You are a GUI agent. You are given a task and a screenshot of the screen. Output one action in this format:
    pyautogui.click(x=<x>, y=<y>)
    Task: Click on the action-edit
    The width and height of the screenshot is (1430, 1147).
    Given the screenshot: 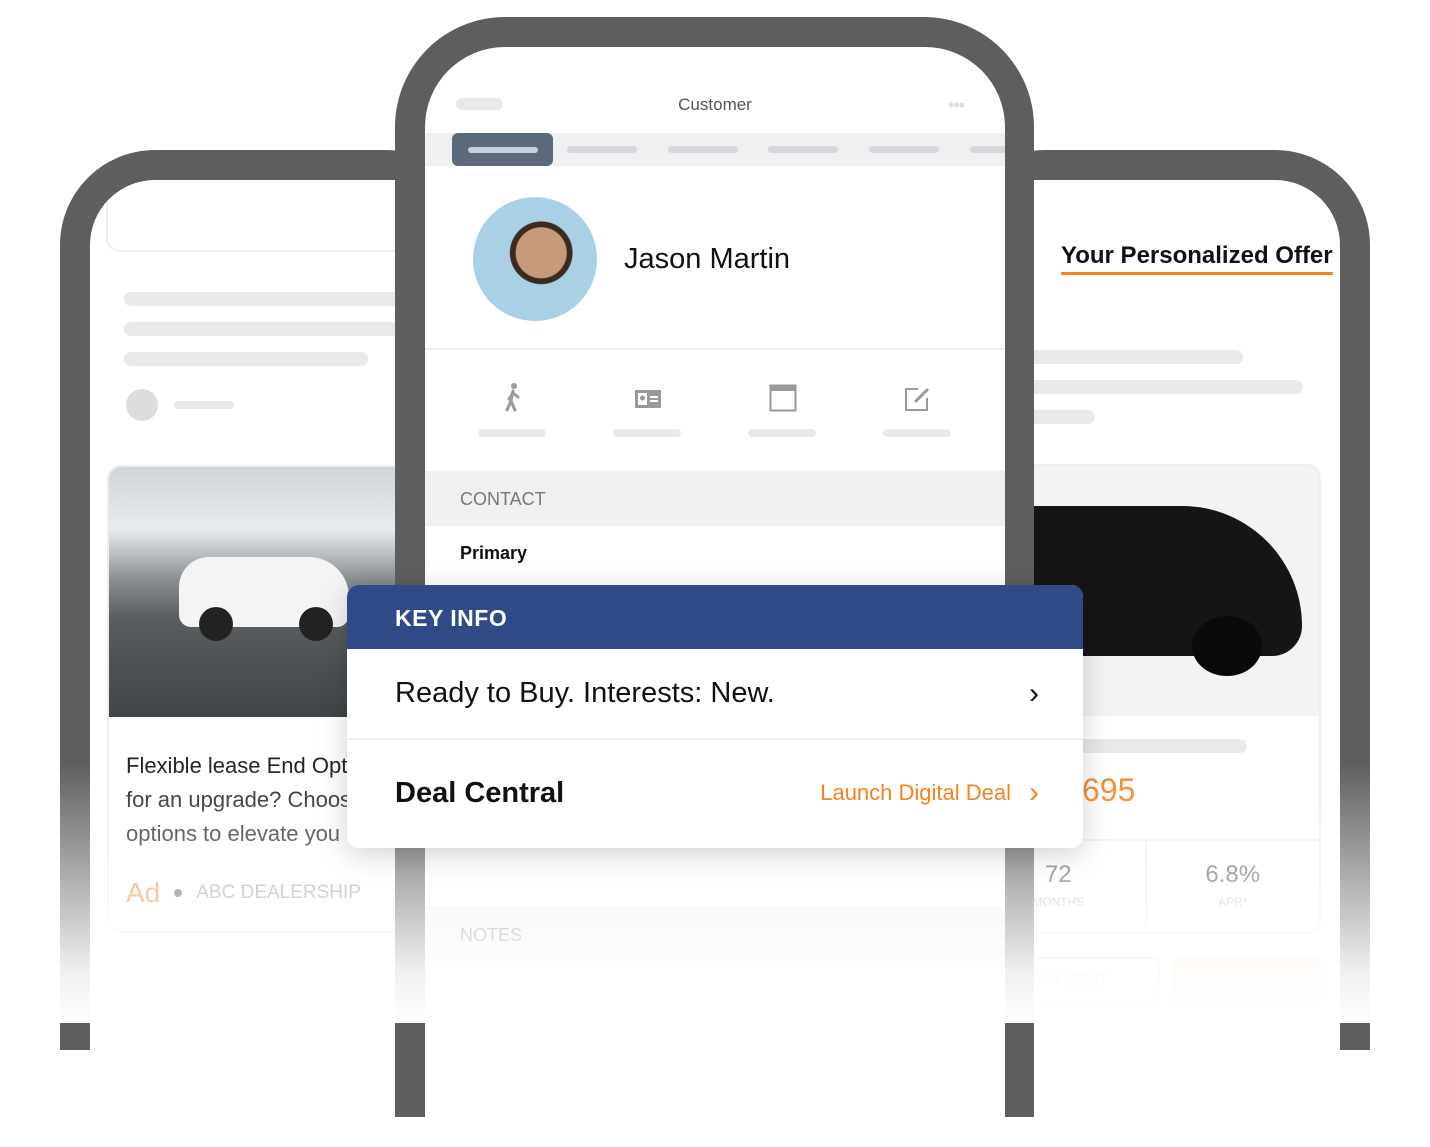 What is the action you would take?
    pyautogui.click(x=917, y=409)
    